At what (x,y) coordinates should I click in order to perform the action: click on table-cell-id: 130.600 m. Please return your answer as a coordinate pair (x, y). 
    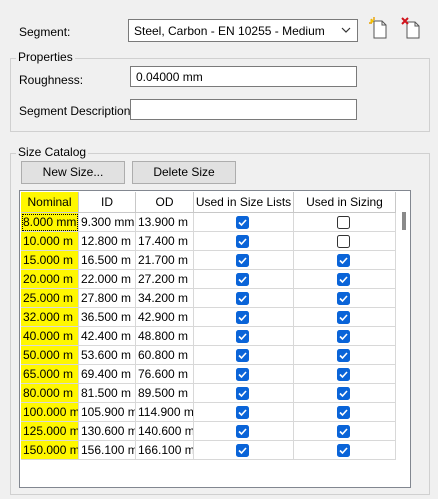
    Looking at the image, I should click on (107, 431).